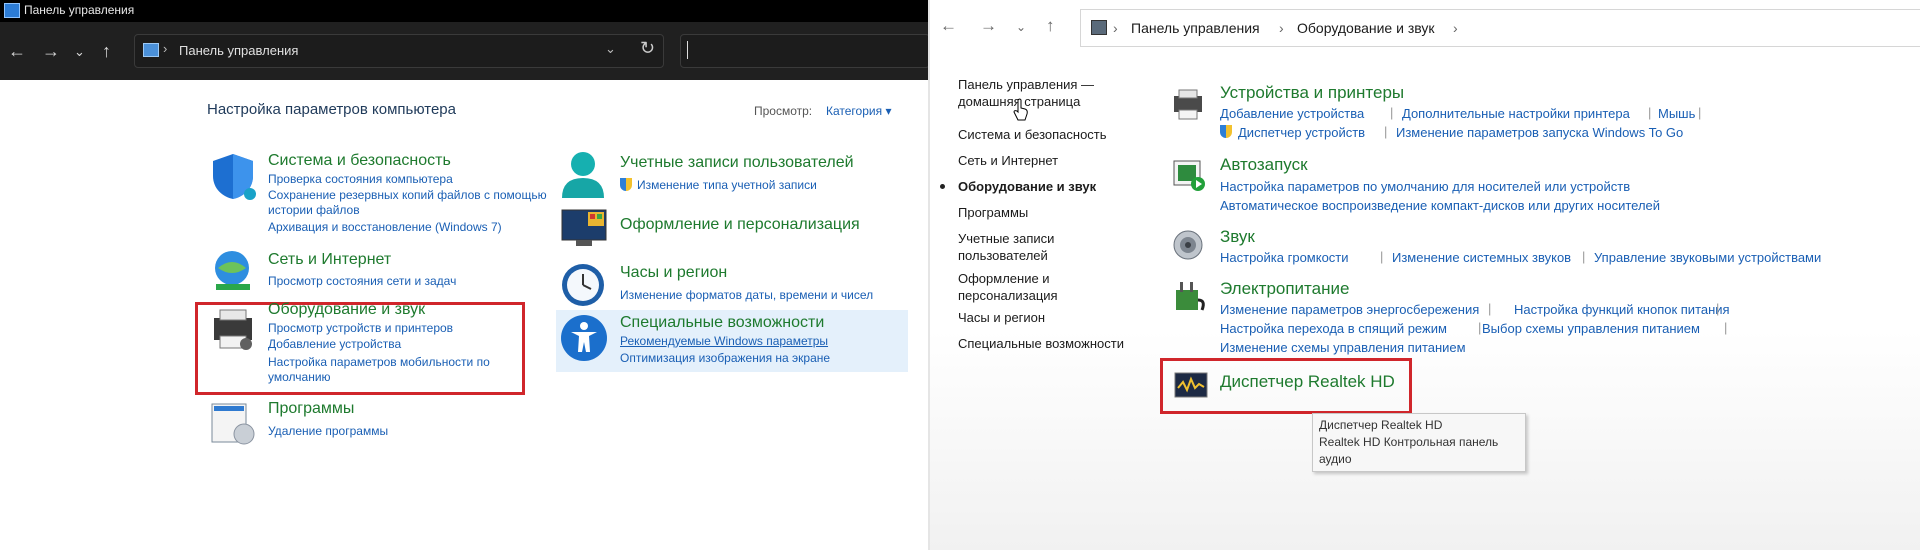 The image size is (1920, 550). What do you see at coordinates (993, 213) in the screenshot?
I see `sidebar-programs: Программы` at bounding box center [993, 213].